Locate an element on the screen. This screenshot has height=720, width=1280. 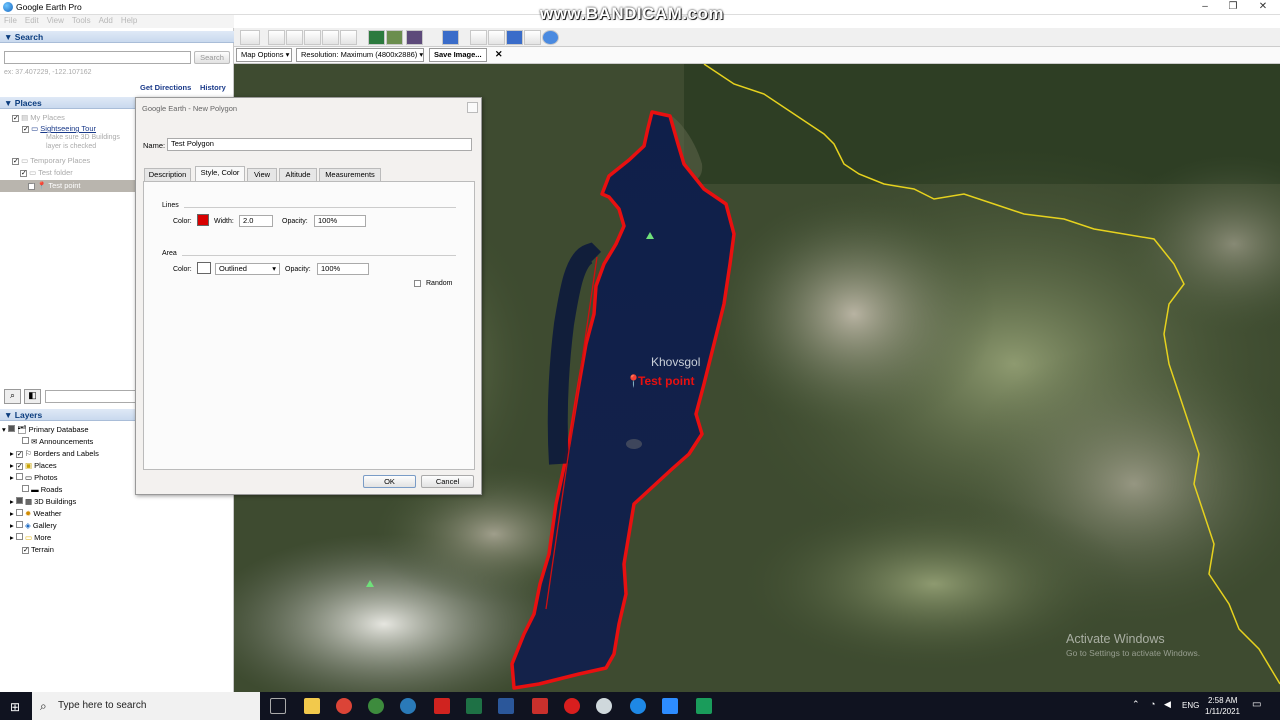
menu-help: Help is located at coordinates (129, 20).